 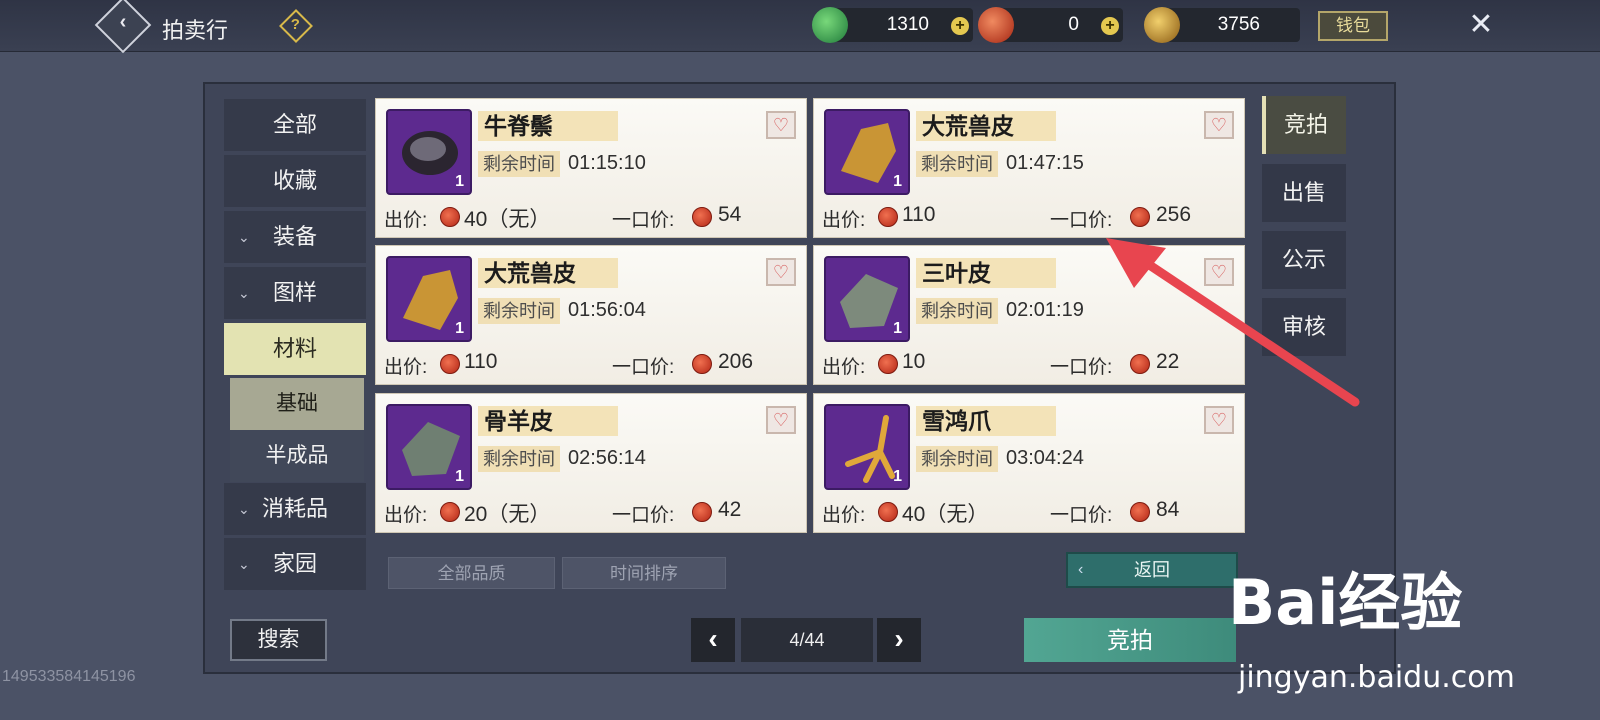 What do you see at coordinates (899, 640) in the screenshot?
I see `next-page-button: ›` at bounding box center [899, 640].